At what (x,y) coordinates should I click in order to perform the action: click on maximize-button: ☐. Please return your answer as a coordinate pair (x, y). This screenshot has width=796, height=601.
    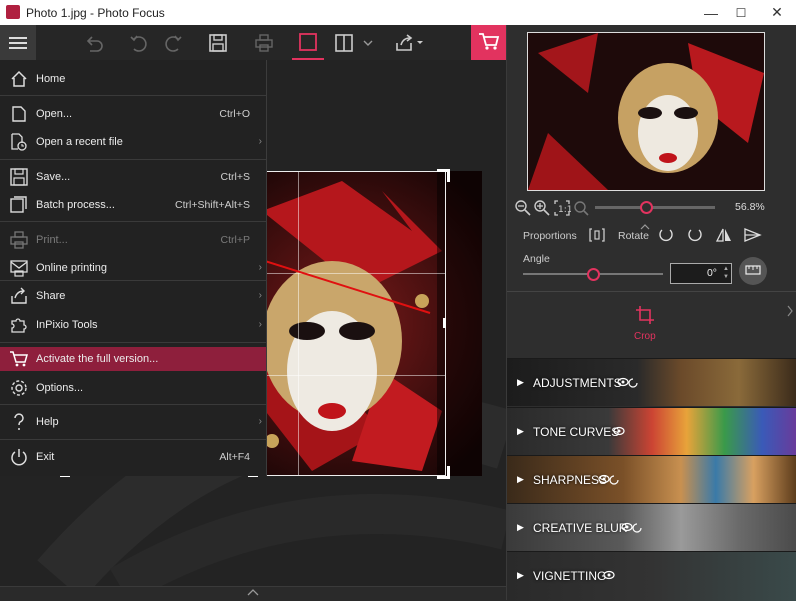
    Looking at the image, I should click on (741, 12).